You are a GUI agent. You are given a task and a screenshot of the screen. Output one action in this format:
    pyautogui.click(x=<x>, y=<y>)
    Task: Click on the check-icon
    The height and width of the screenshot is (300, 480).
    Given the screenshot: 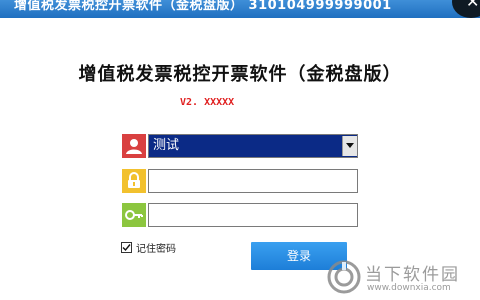 What is the action you would take?
    pyautogui.click(x=126, y=248)
    